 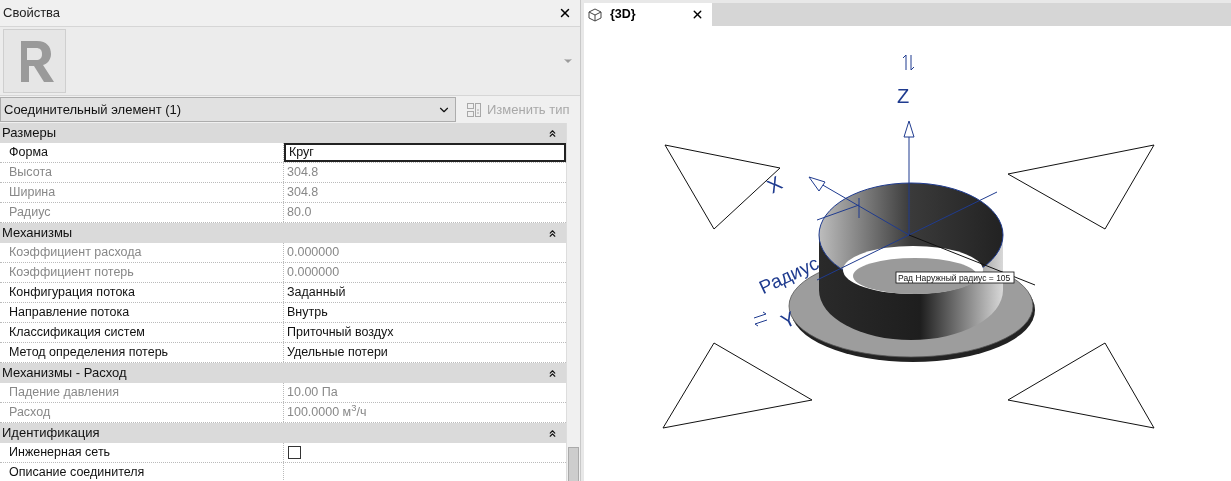 I want to click on section-header: Механизмы - Расход, so click(x=283, y=373).